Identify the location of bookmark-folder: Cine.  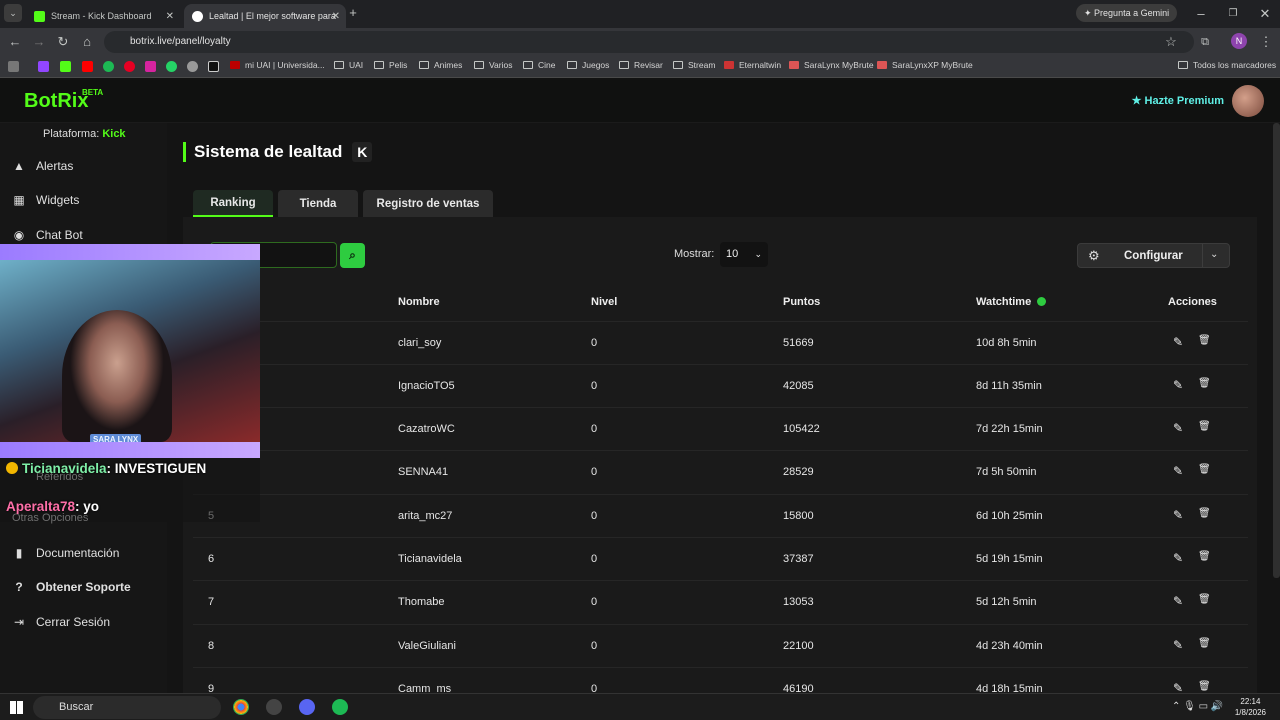
(539, 65).